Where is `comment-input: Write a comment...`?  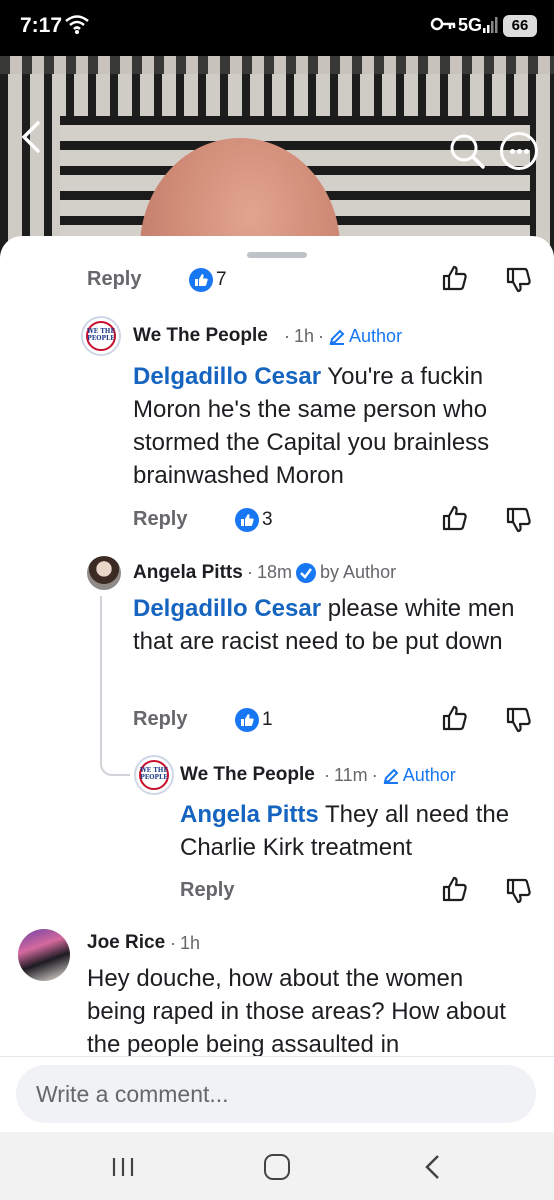
comment-input: Write a comment... is located at coordinates (276, 1094).